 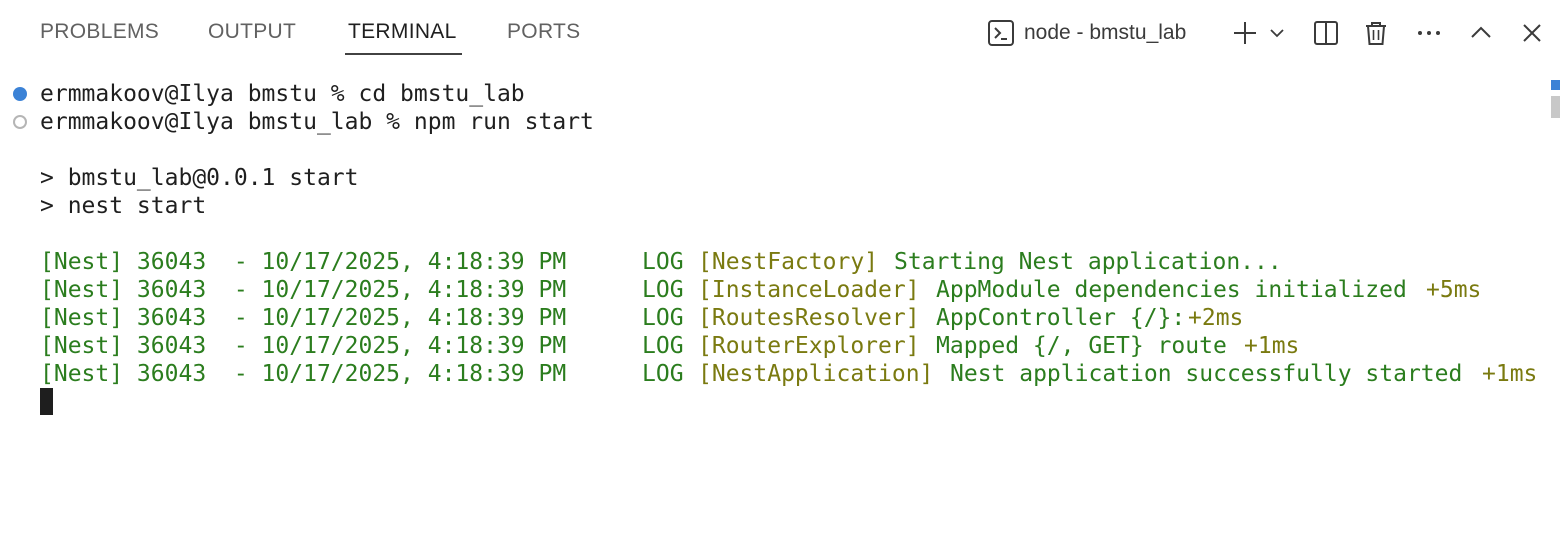 I want to click on log-message: AppModule dependencies initialized, so click(x=1171, y=290).